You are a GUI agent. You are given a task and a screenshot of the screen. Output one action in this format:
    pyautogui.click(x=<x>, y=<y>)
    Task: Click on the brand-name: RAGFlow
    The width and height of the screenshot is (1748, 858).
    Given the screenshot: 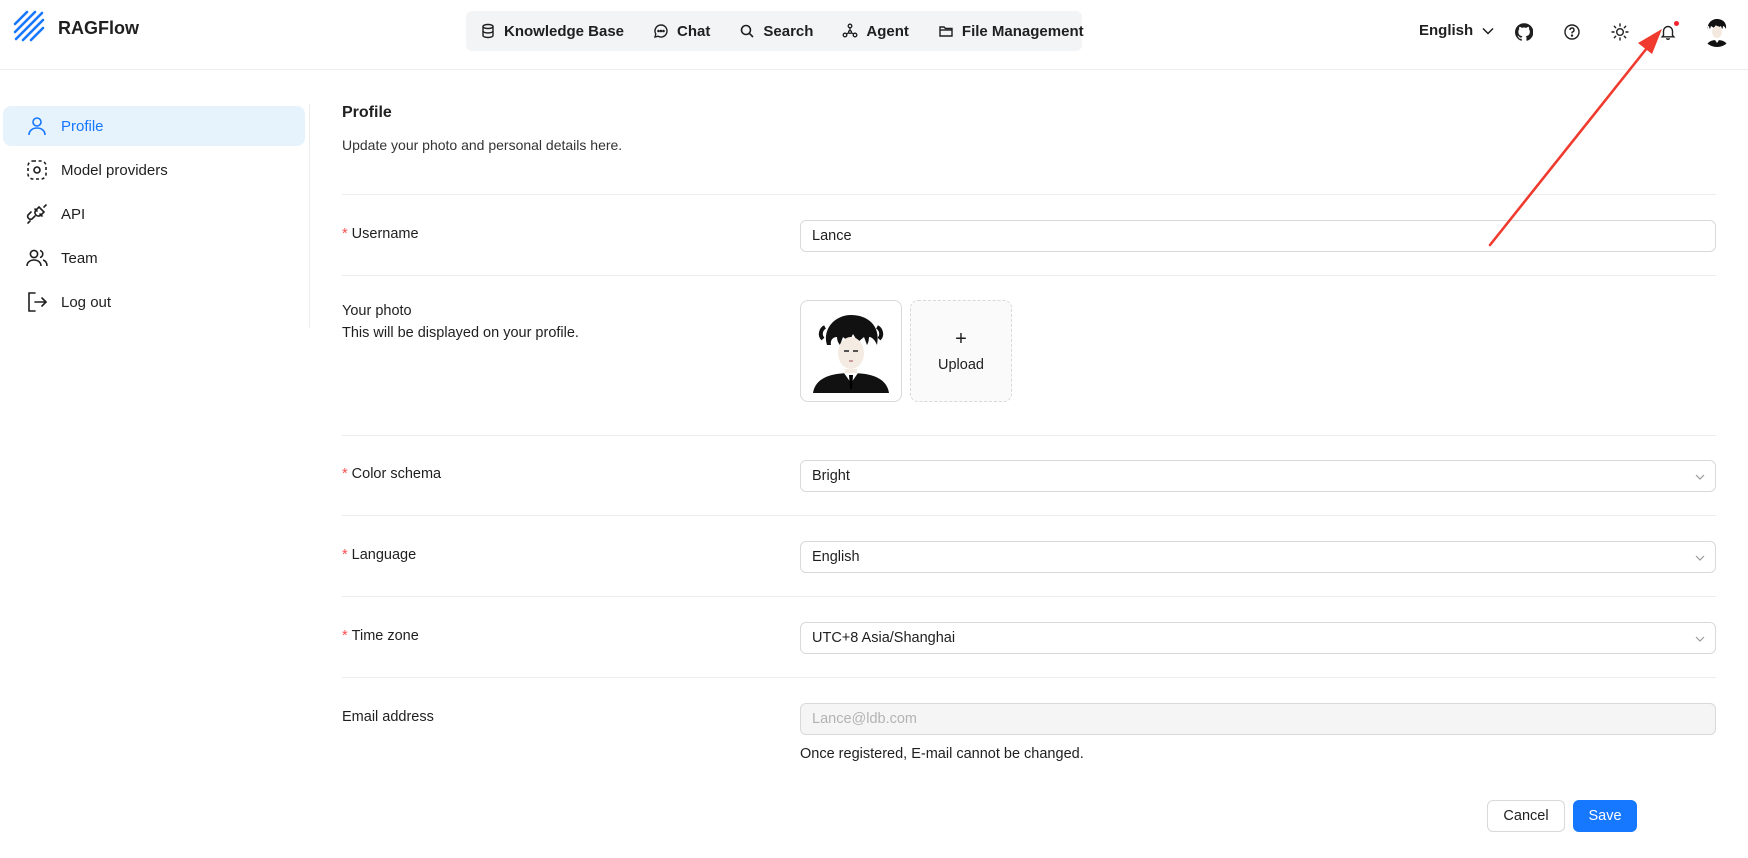 What is the action you would take?
    pyautogui.click(x=98, y=28)
    